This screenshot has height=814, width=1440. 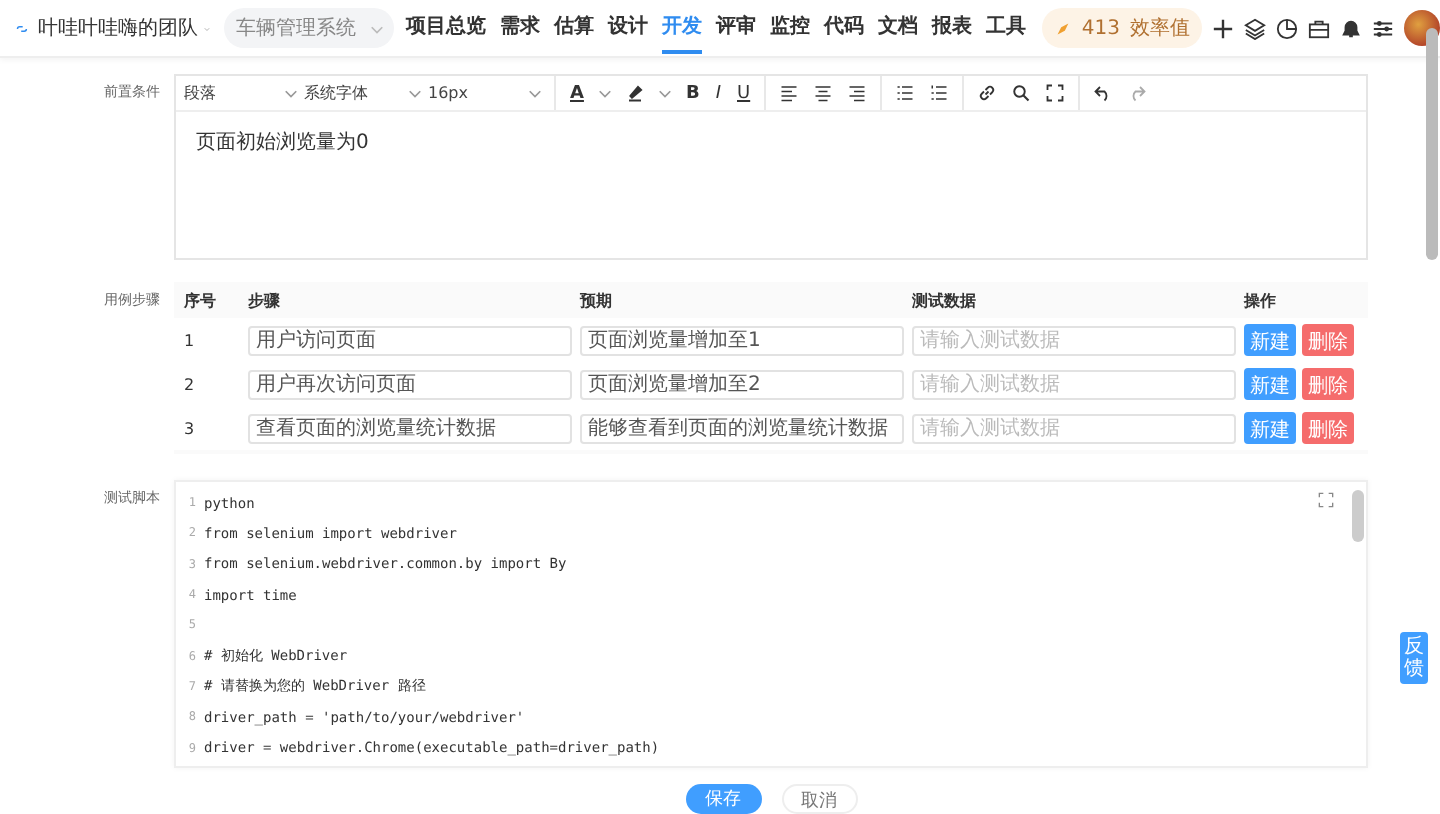 I want to click on editor-text: 页面初始浏览量为0, so click(x=771, y=142).